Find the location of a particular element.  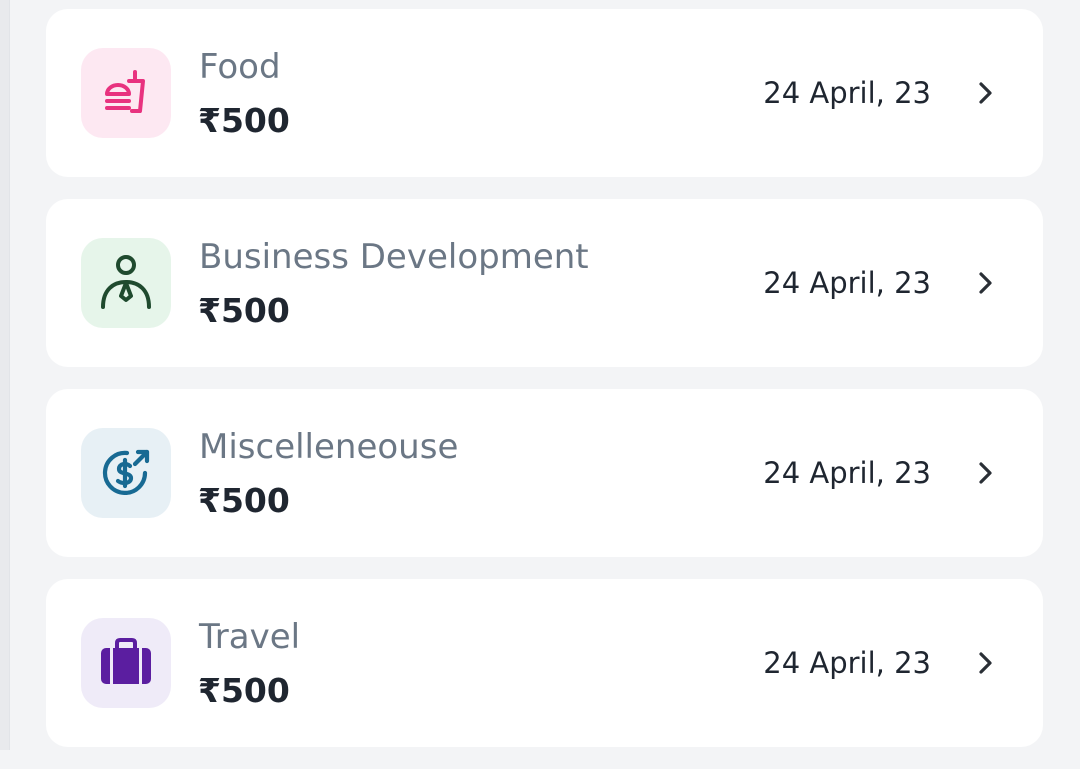

business-person-icon is located at coordinates (126, 283).